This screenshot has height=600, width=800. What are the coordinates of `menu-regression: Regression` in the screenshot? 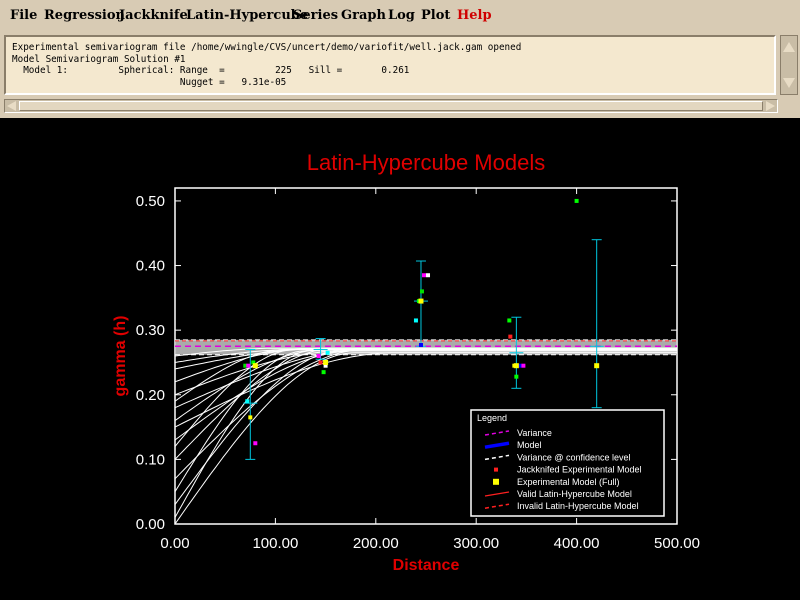 It's located at (84, 15).